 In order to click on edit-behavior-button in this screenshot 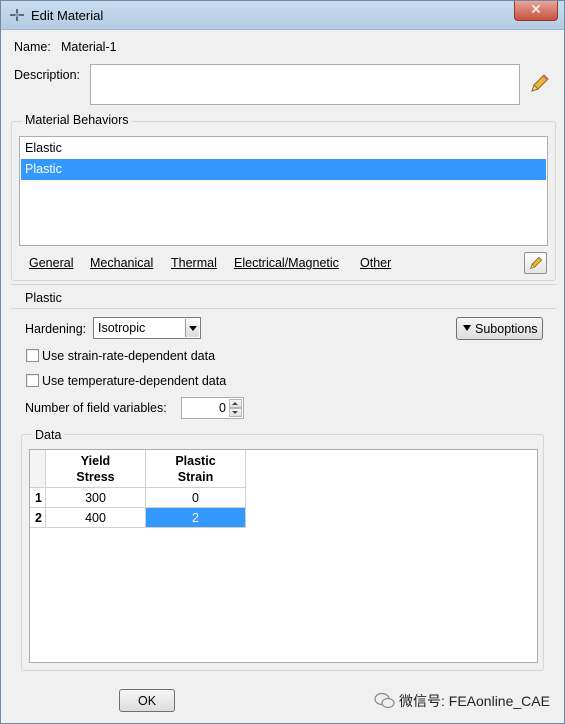, I will do `click(535, 263)`.